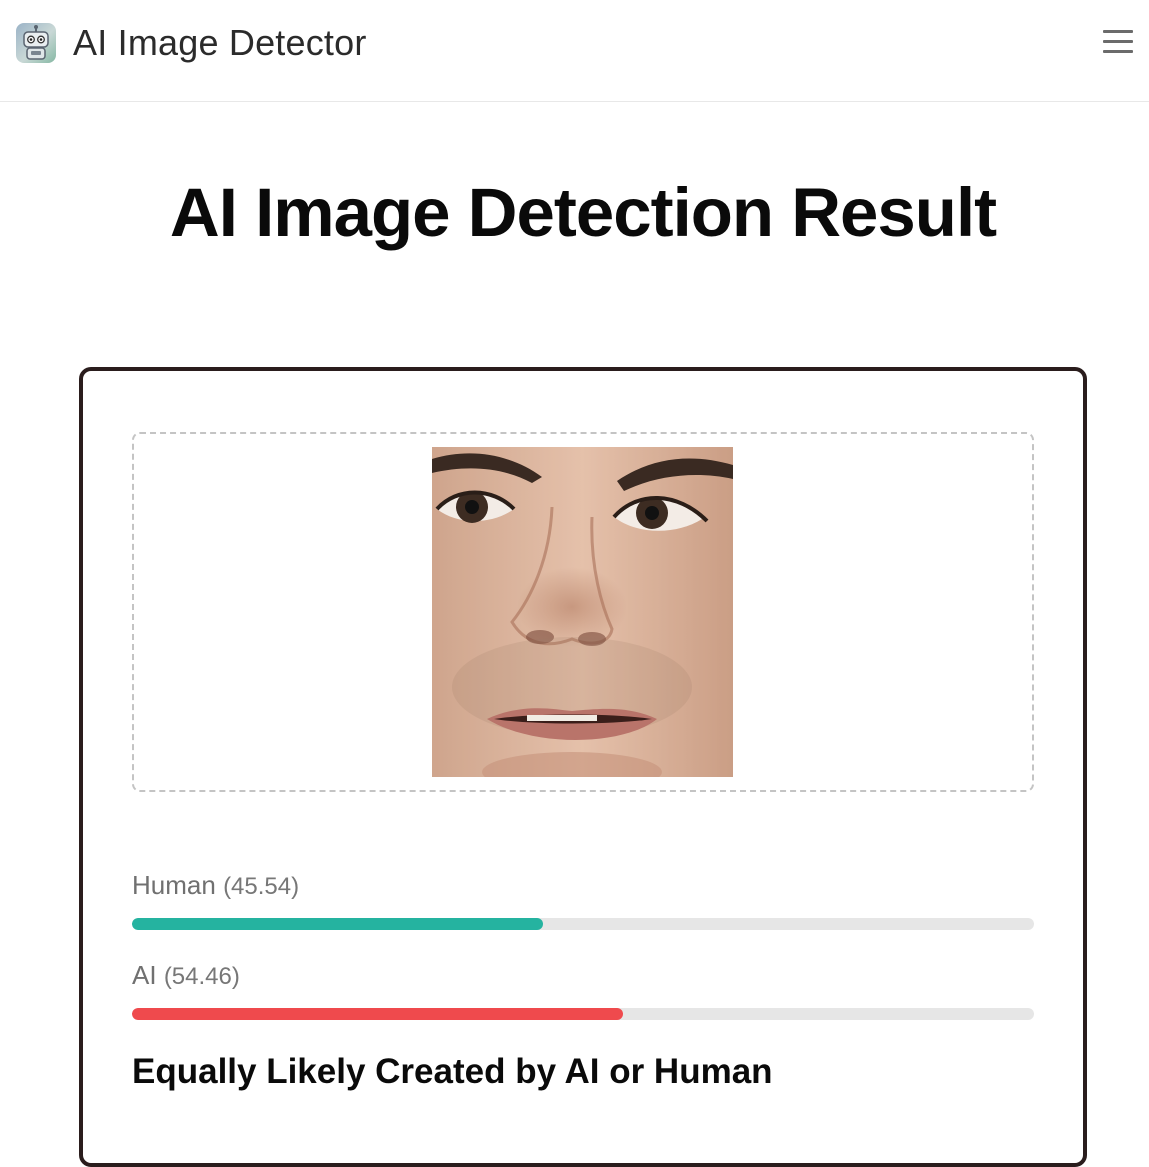  I want to click on ai-score-value: (54.46), so click(201, 976).